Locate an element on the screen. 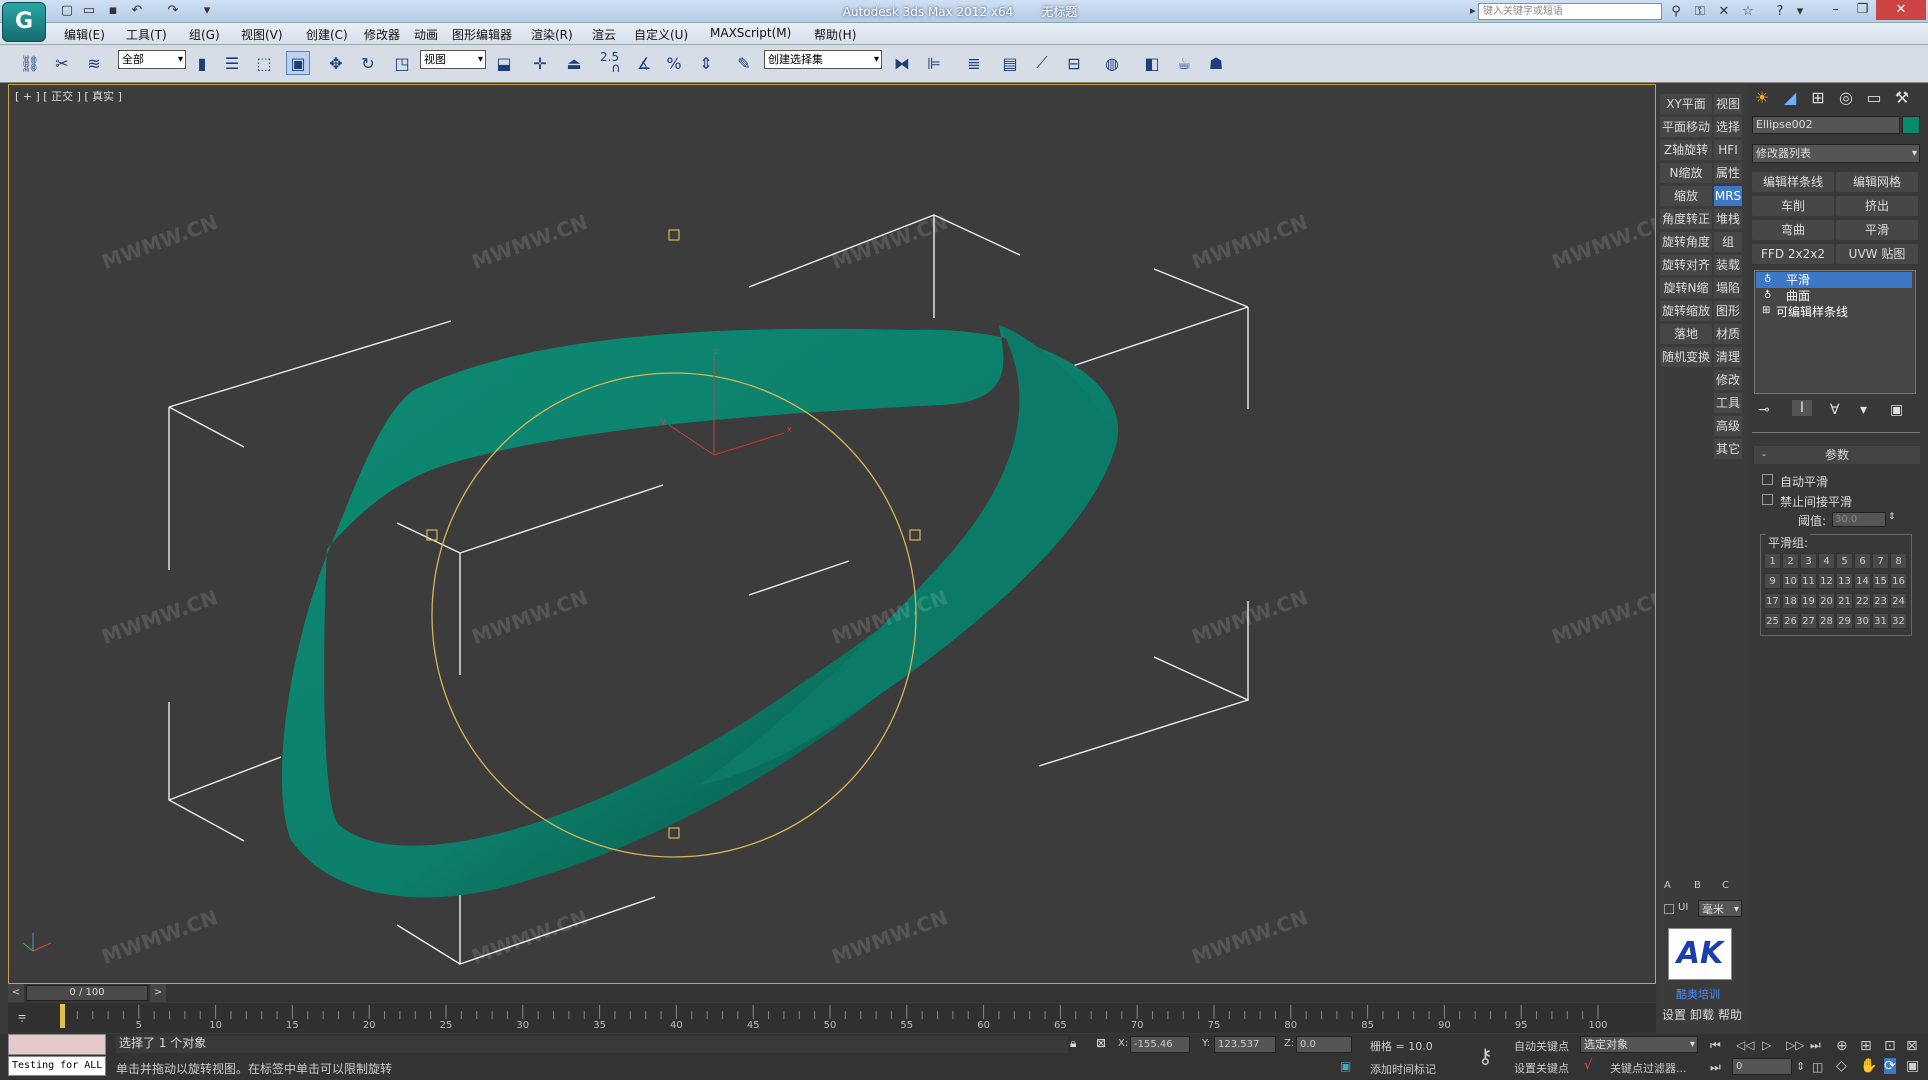 Image resolution: width=1928 pixels, height=1080 pixels. time-slider is located at coordinates (832, 993).